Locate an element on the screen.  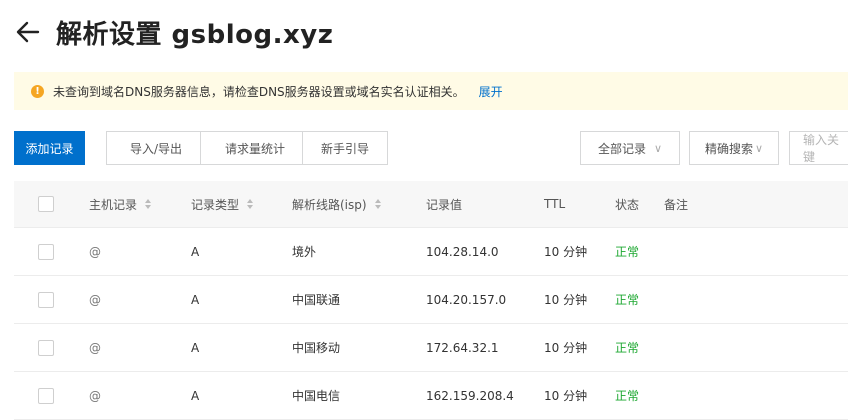
select-all-checkbox is located at coordinates (46, 204).